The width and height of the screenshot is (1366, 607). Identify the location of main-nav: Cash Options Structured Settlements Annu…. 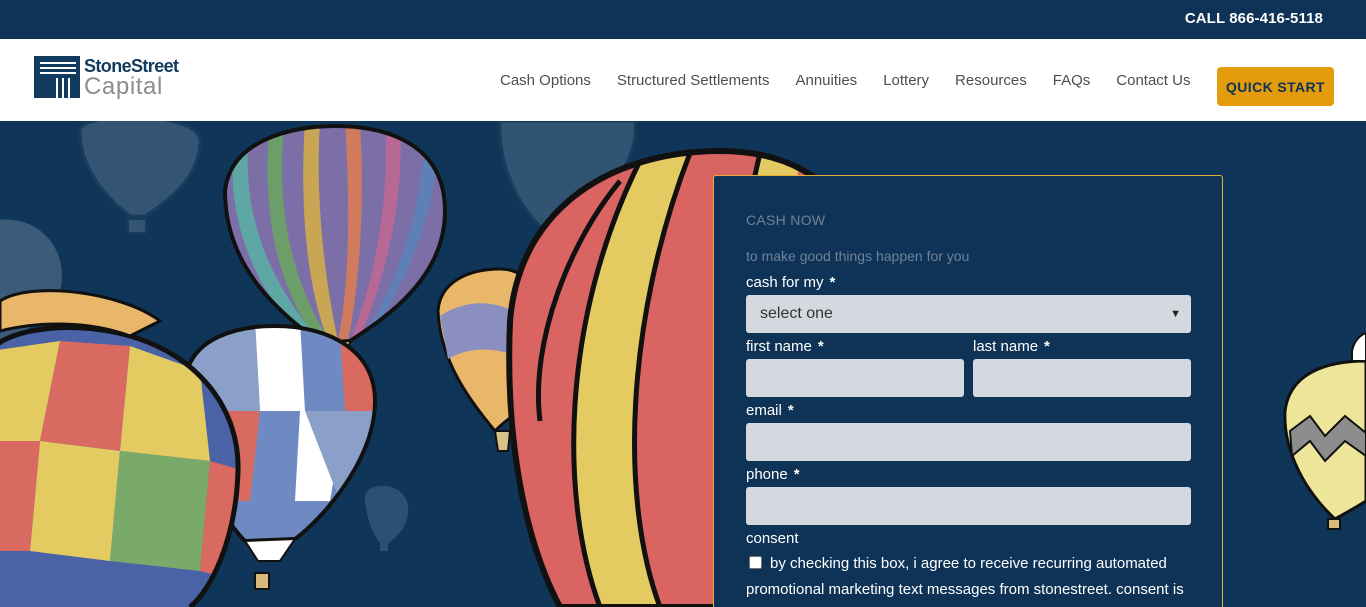
(858, 80).